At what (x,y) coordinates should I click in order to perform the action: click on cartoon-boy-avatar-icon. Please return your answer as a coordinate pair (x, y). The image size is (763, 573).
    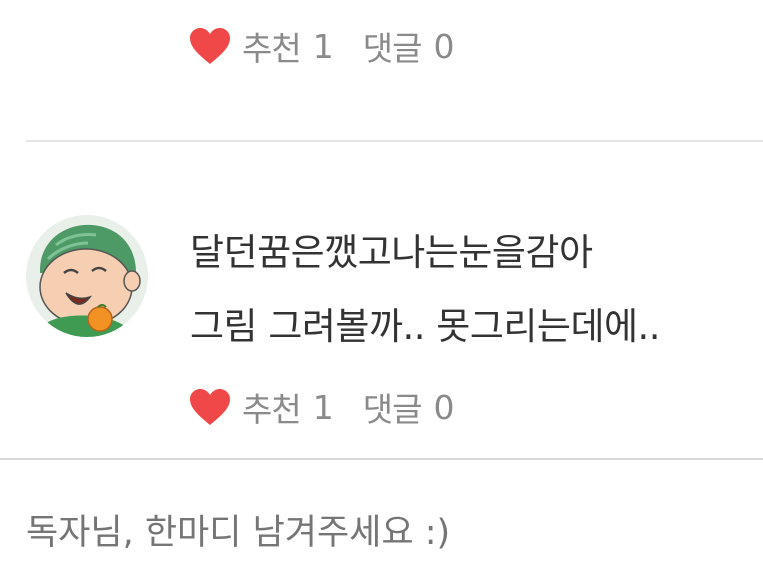
    Looking at the image, I should click on (87, 276).